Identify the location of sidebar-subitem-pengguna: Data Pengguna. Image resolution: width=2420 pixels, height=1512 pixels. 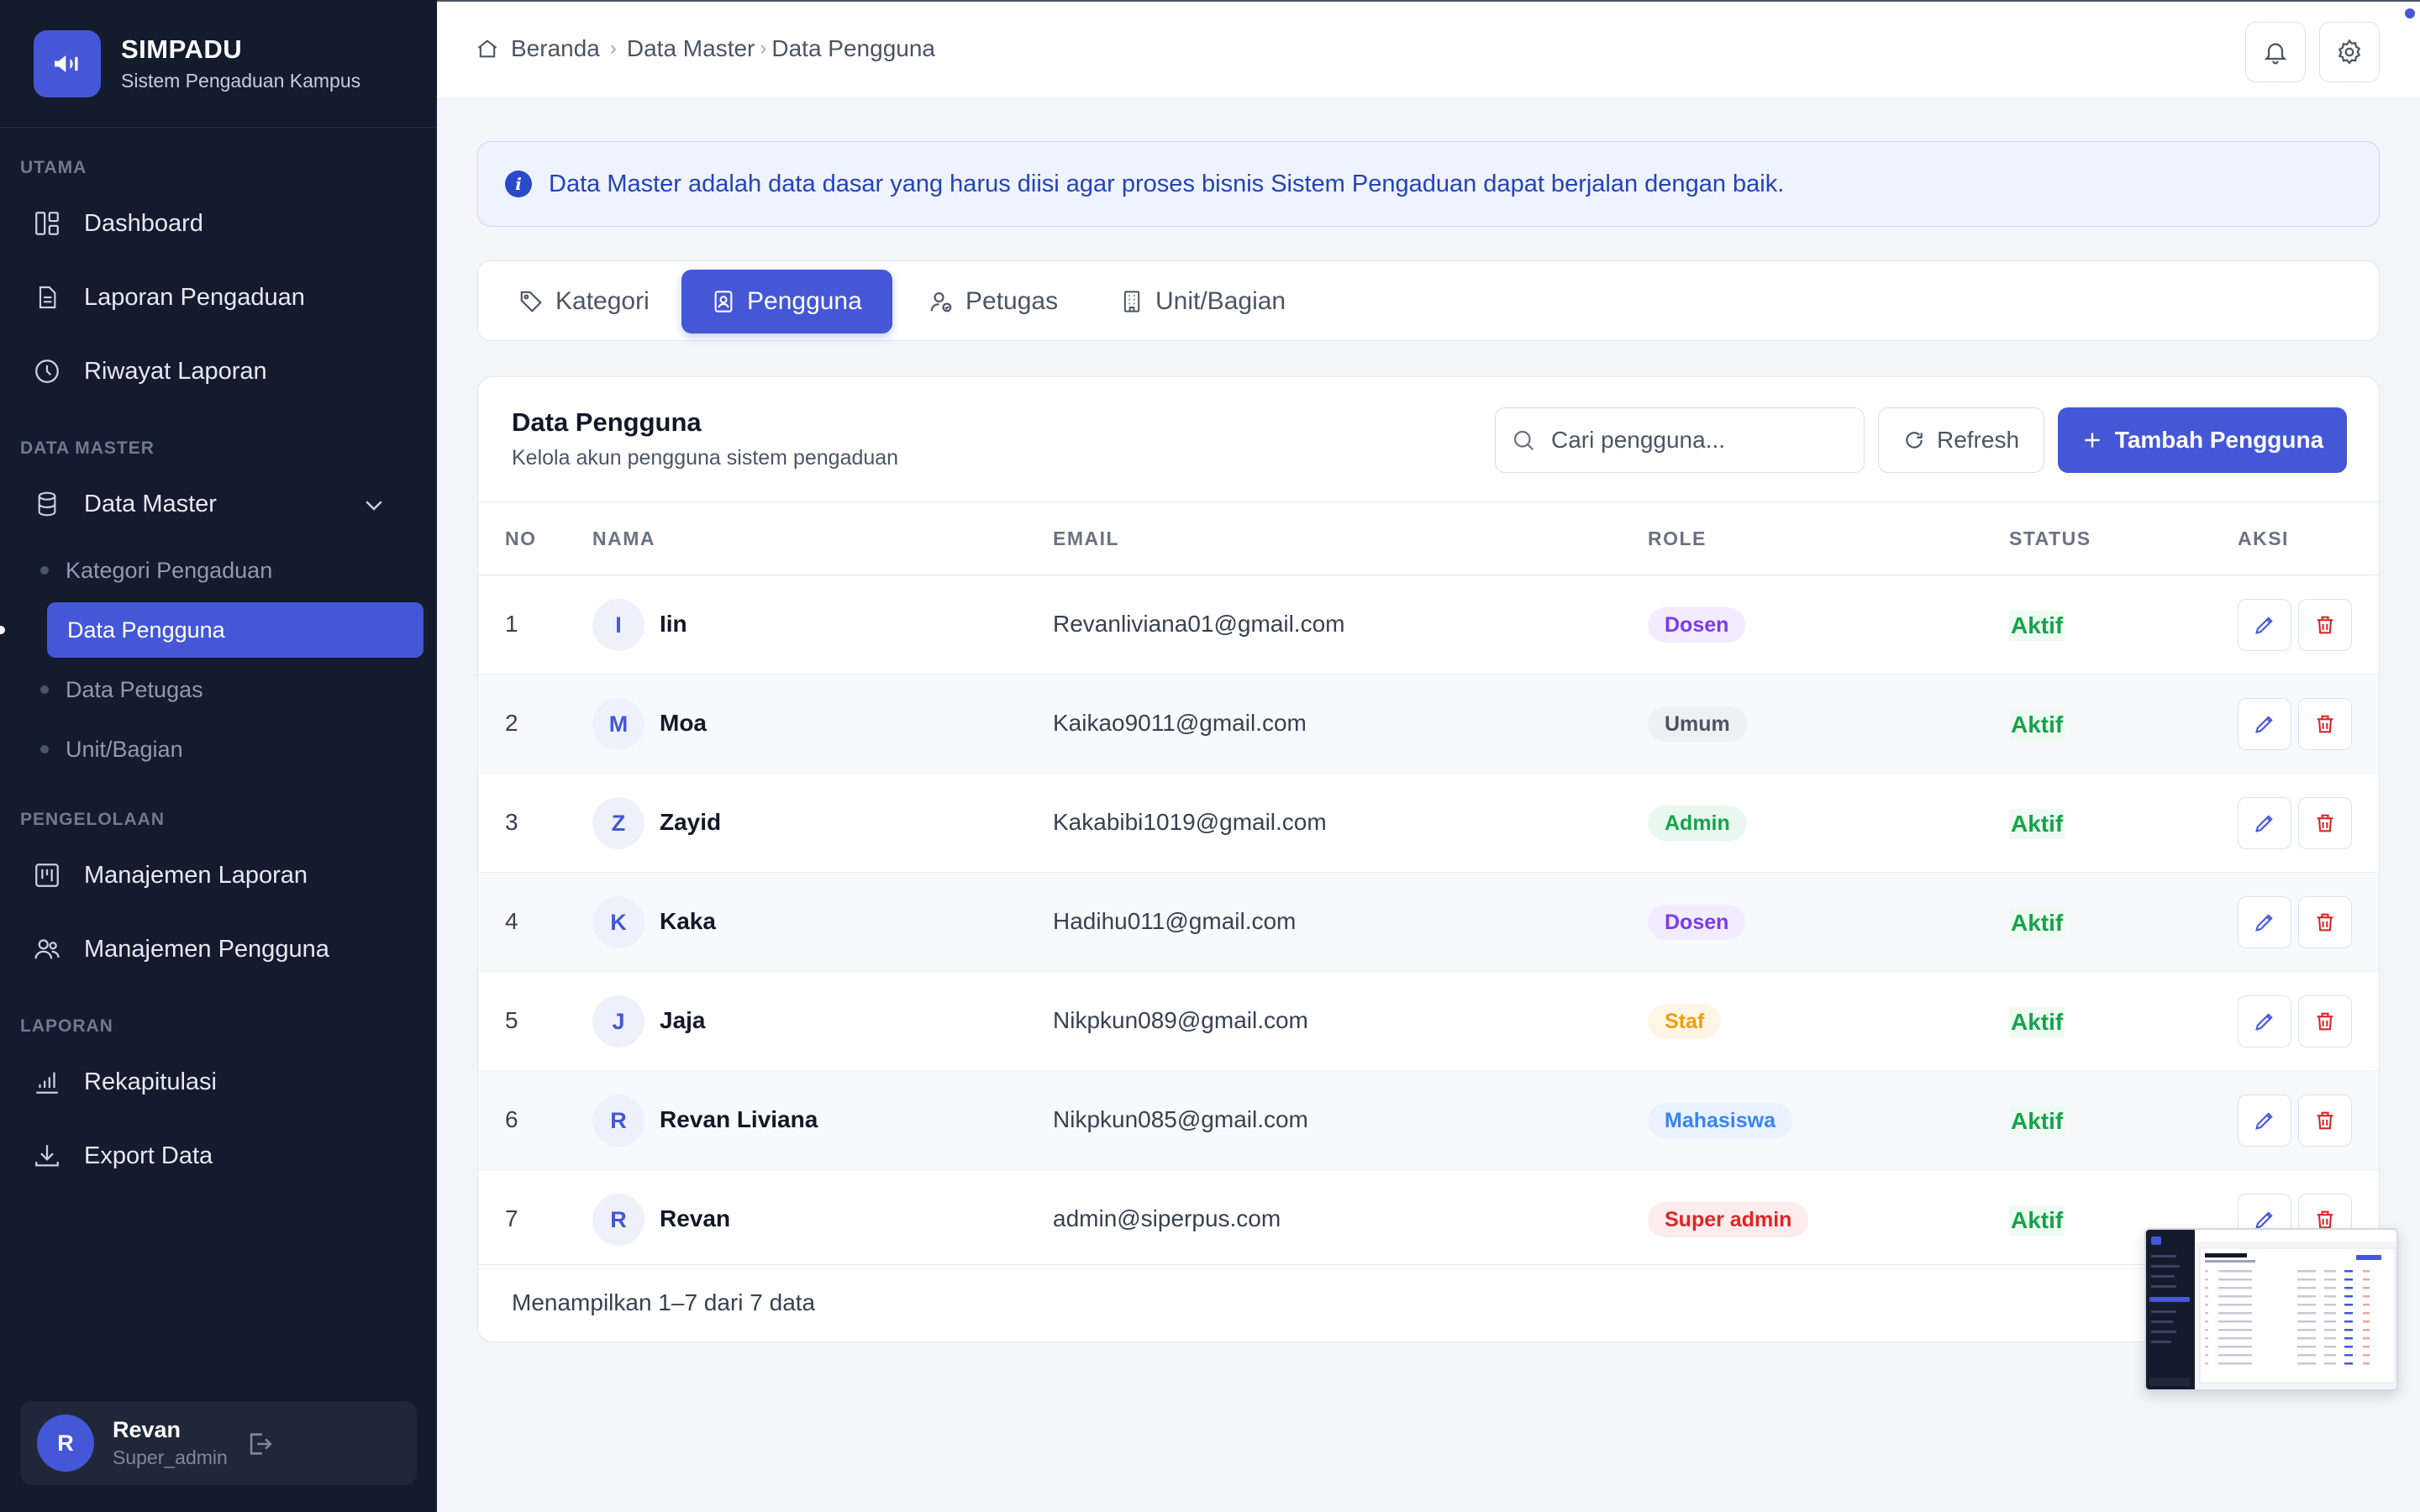
(212, 630).